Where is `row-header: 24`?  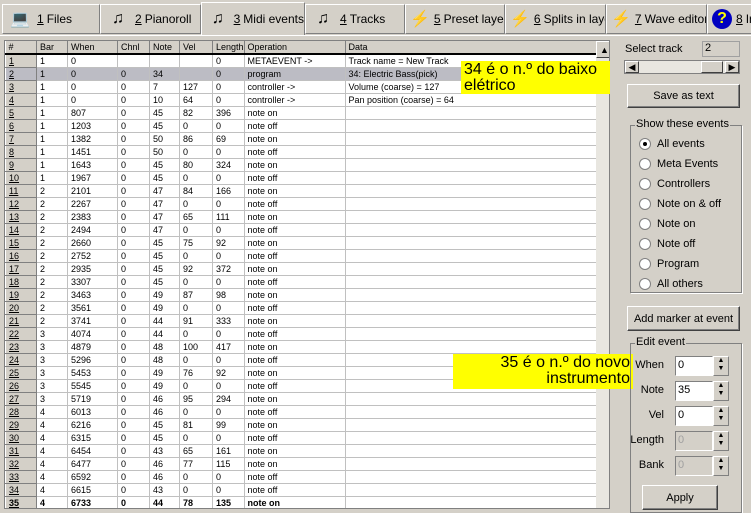 row-header: 24 is located at coordinates (21, 360).